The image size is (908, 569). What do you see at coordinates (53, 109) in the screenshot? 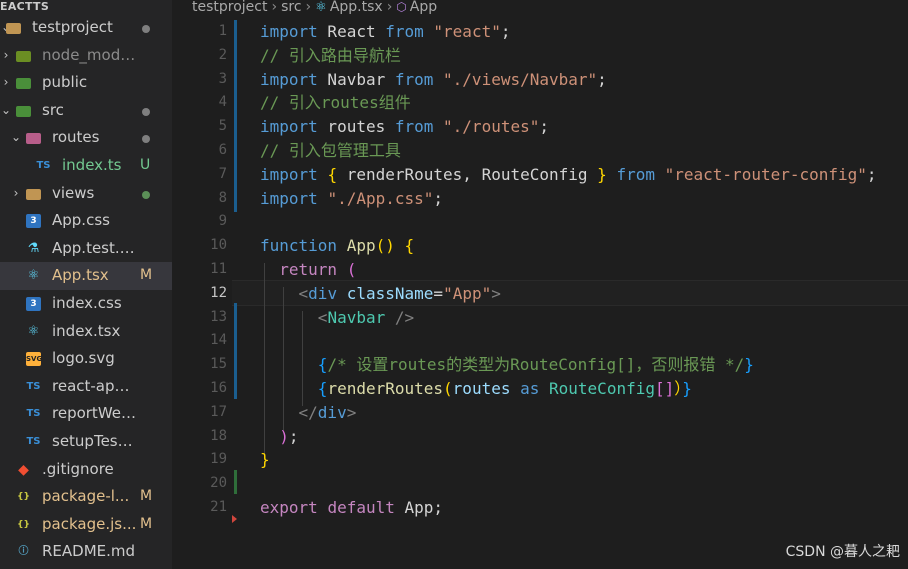
I see `tree-item-label: src` at bounding box center [53, 109].